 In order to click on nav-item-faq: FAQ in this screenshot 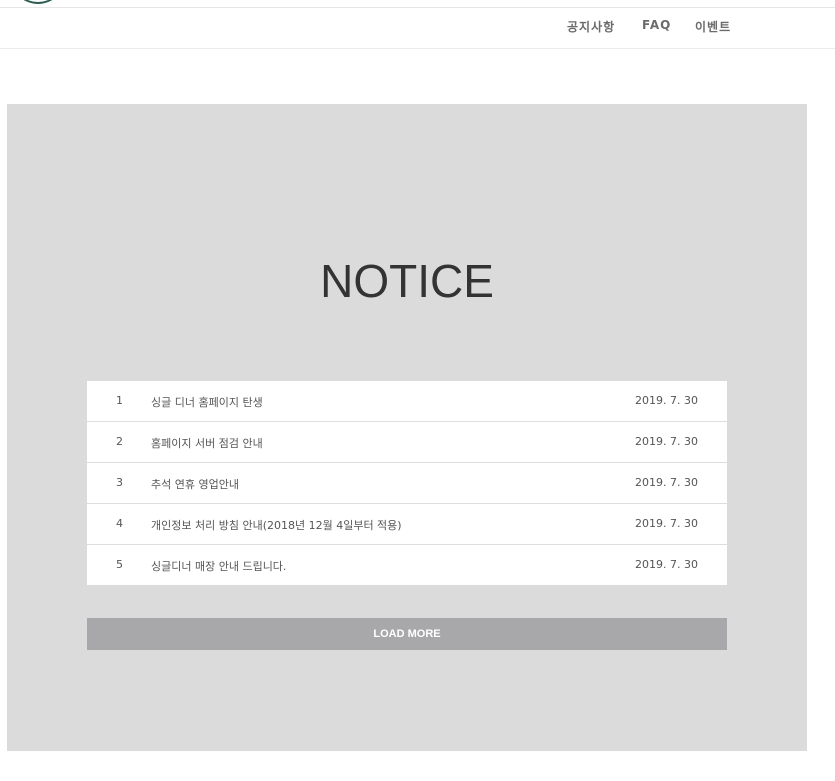, I will do `click(656, 25)`.